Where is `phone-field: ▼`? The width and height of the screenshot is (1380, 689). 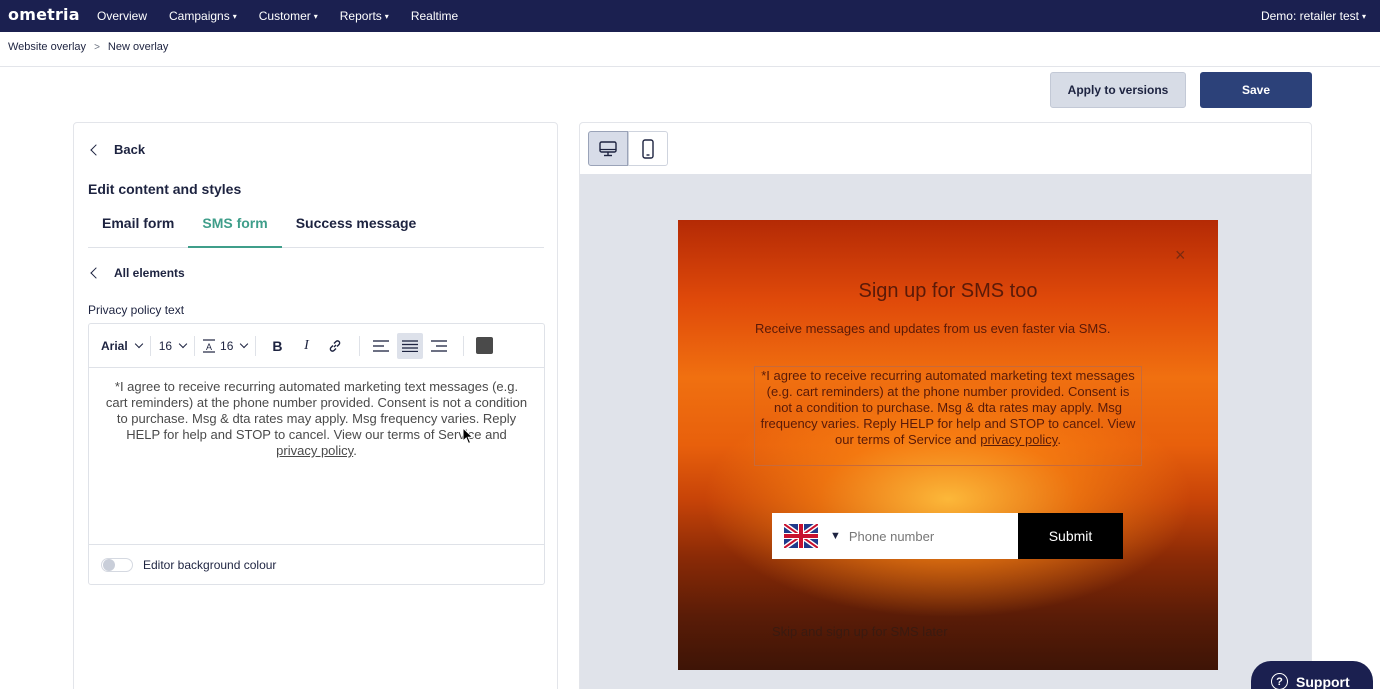
phone-field: ▼ is located at coordinates (895, 536).